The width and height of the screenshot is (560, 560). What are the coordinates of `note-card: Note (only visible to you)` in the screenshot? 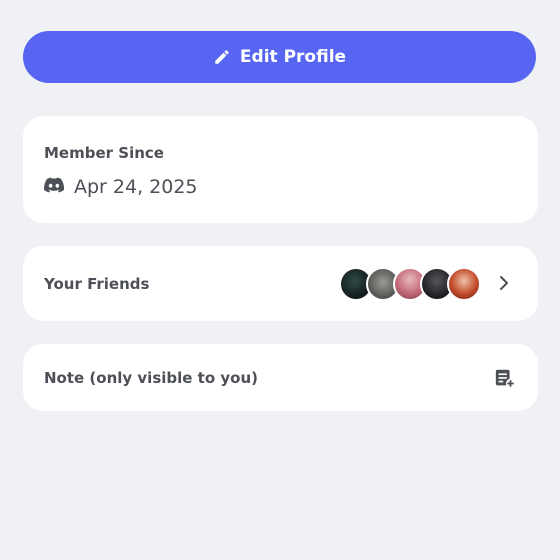 It's located at (280, 377).